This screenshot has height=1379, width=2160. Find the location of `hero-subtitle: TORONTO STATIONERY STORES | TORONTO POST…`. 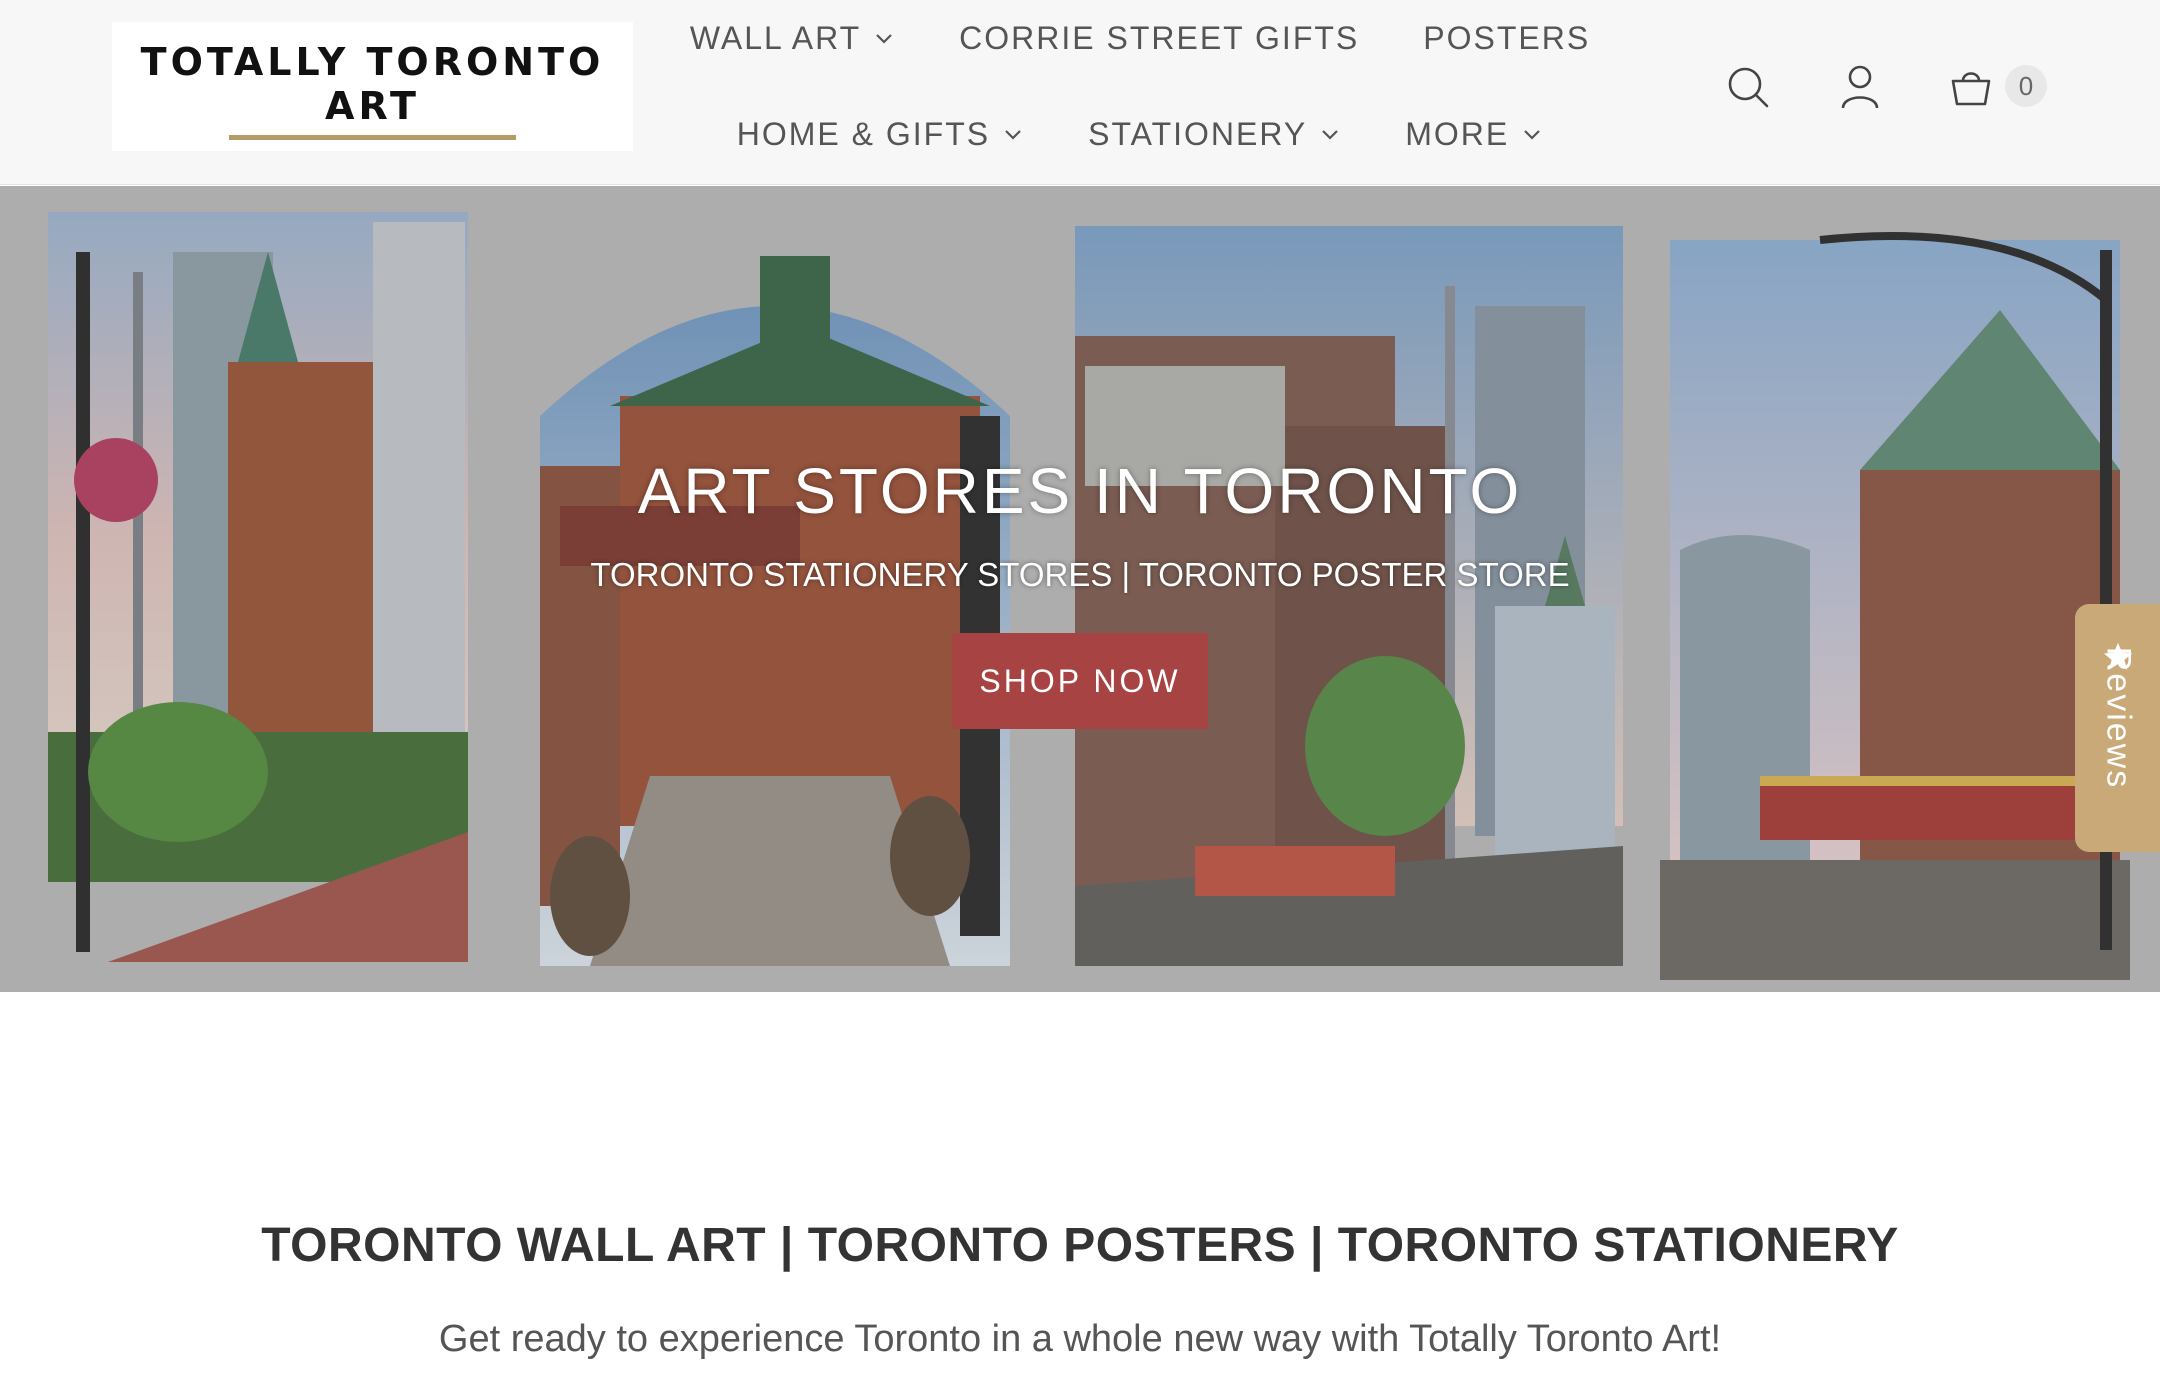

hero-subtitle: TORONTO STATIONERY STORES | TORONTO POST… is located at coordinates (1080, 574).